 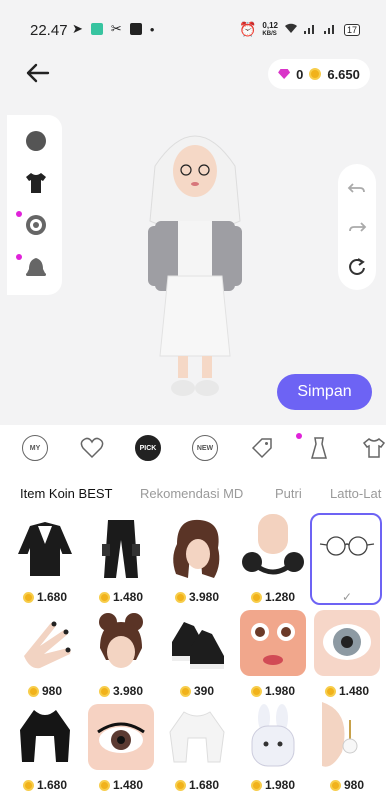 What do you see at coordinates (270, 28) in the screenshot?
I see `net-speed: 0,12 KB/S` at bounding box center [270, 28].